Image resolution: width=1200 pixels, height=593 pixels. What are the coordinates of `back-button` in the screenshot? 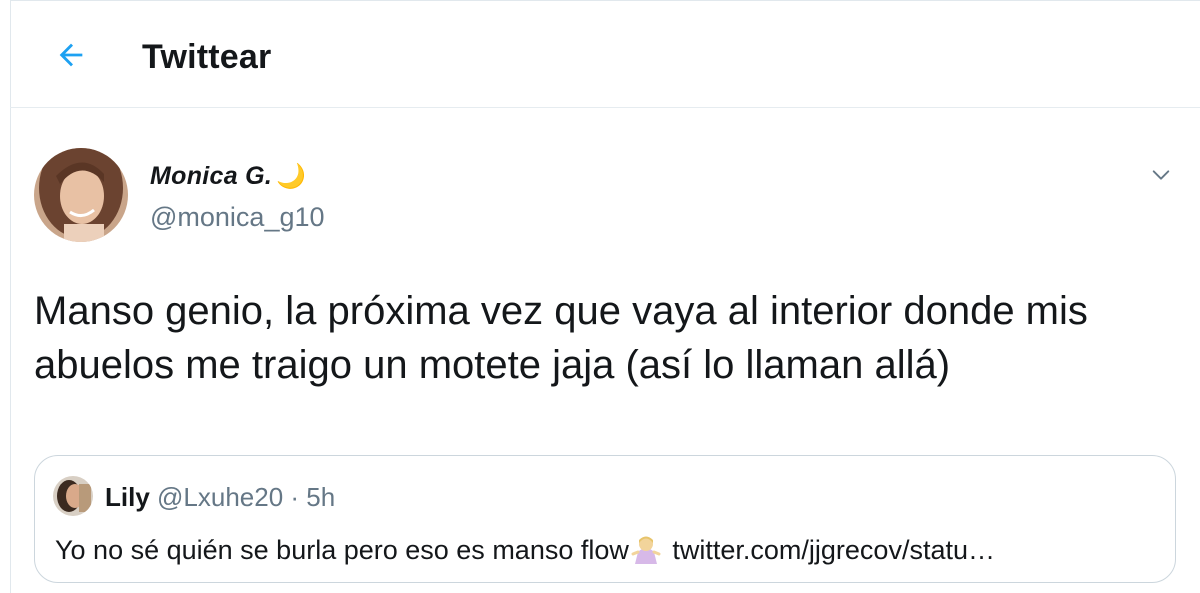 It's located at (71, 57).